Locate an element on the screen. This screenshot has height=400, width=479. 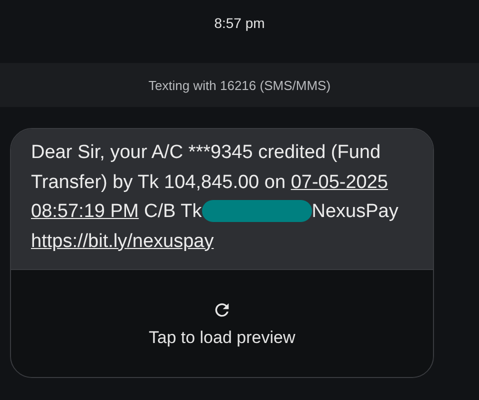
preview-label: Tap to load preview is located at coordinates (222, 338).